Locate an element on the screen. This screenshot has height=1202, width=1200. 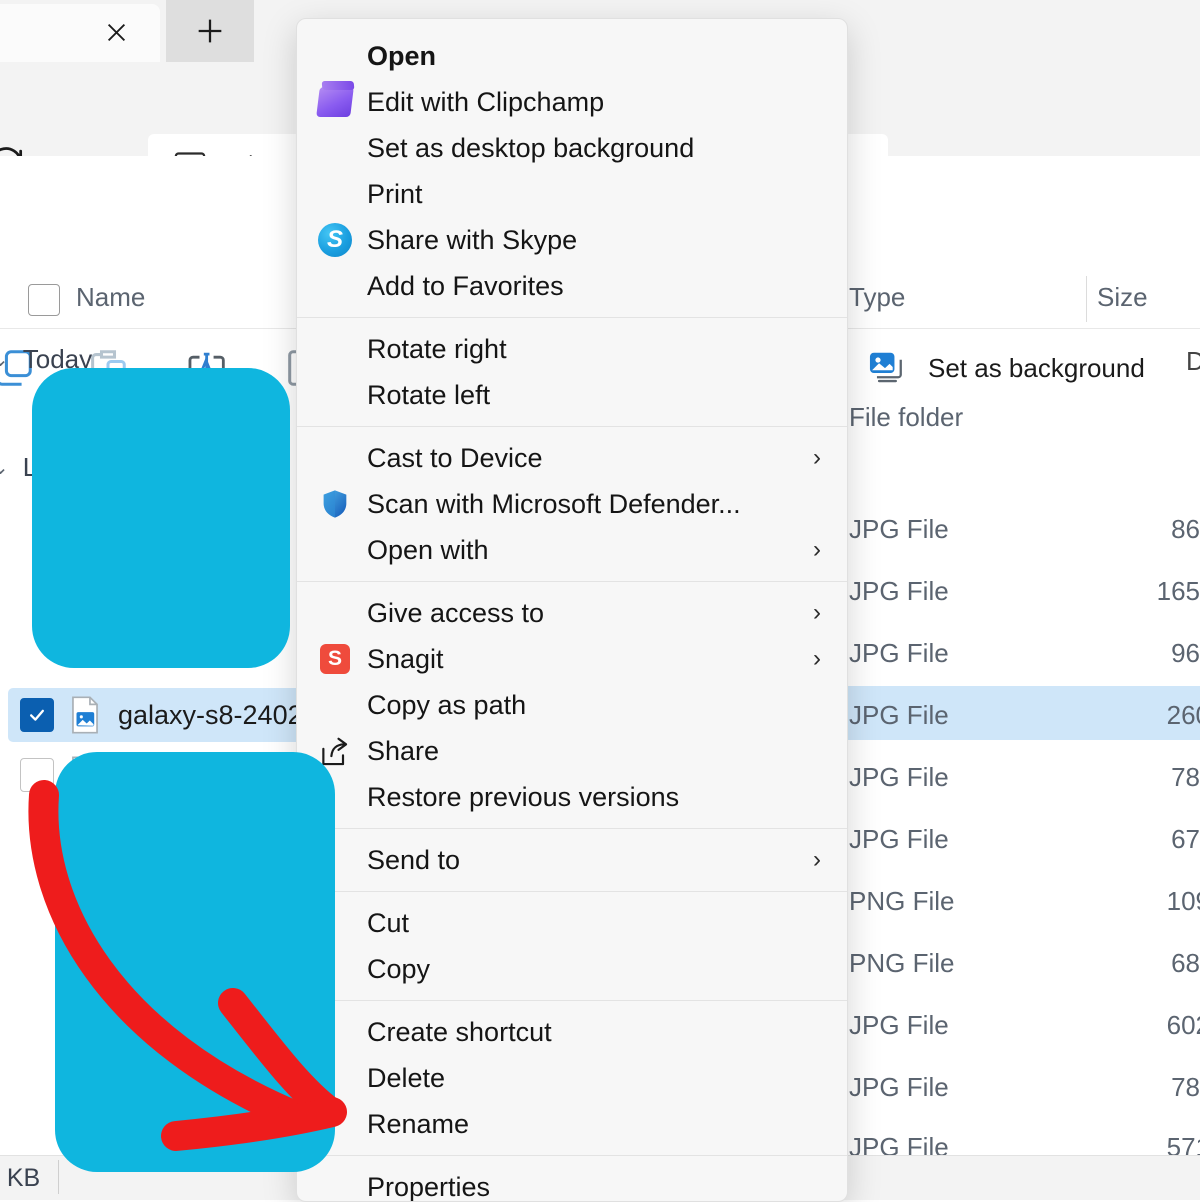
select-all-checkbox is located at coordinates (44, 300).